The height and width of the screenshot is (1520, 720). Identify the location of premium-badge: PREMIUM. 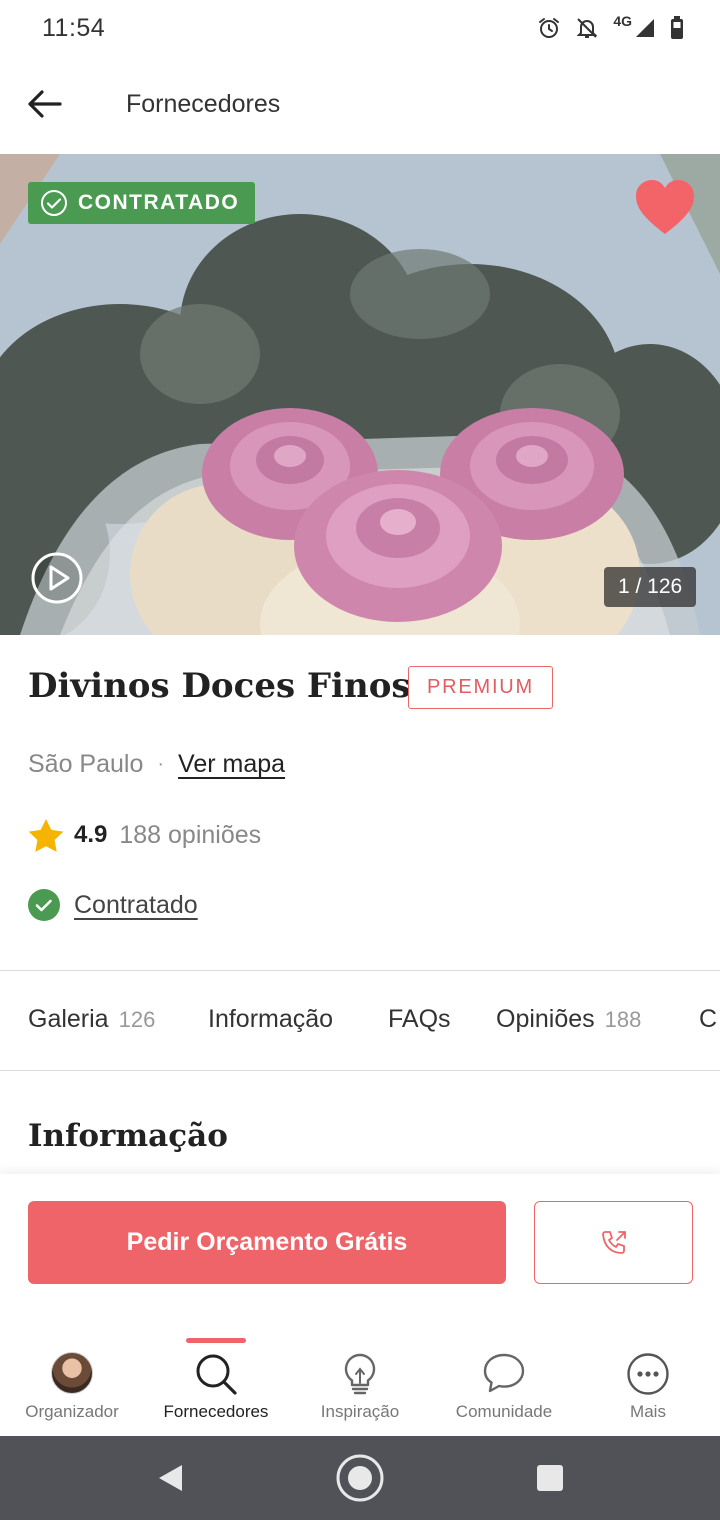
(480, 687).